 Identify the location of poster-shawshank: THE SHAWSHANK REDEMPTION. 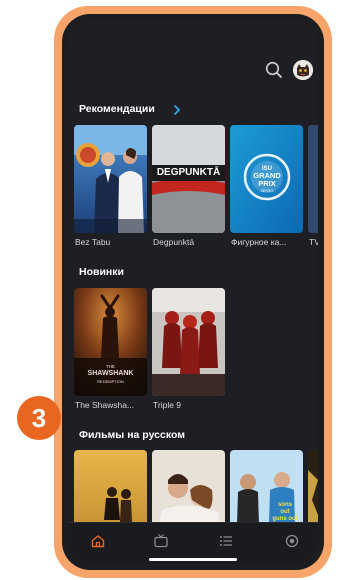
(110, 342).